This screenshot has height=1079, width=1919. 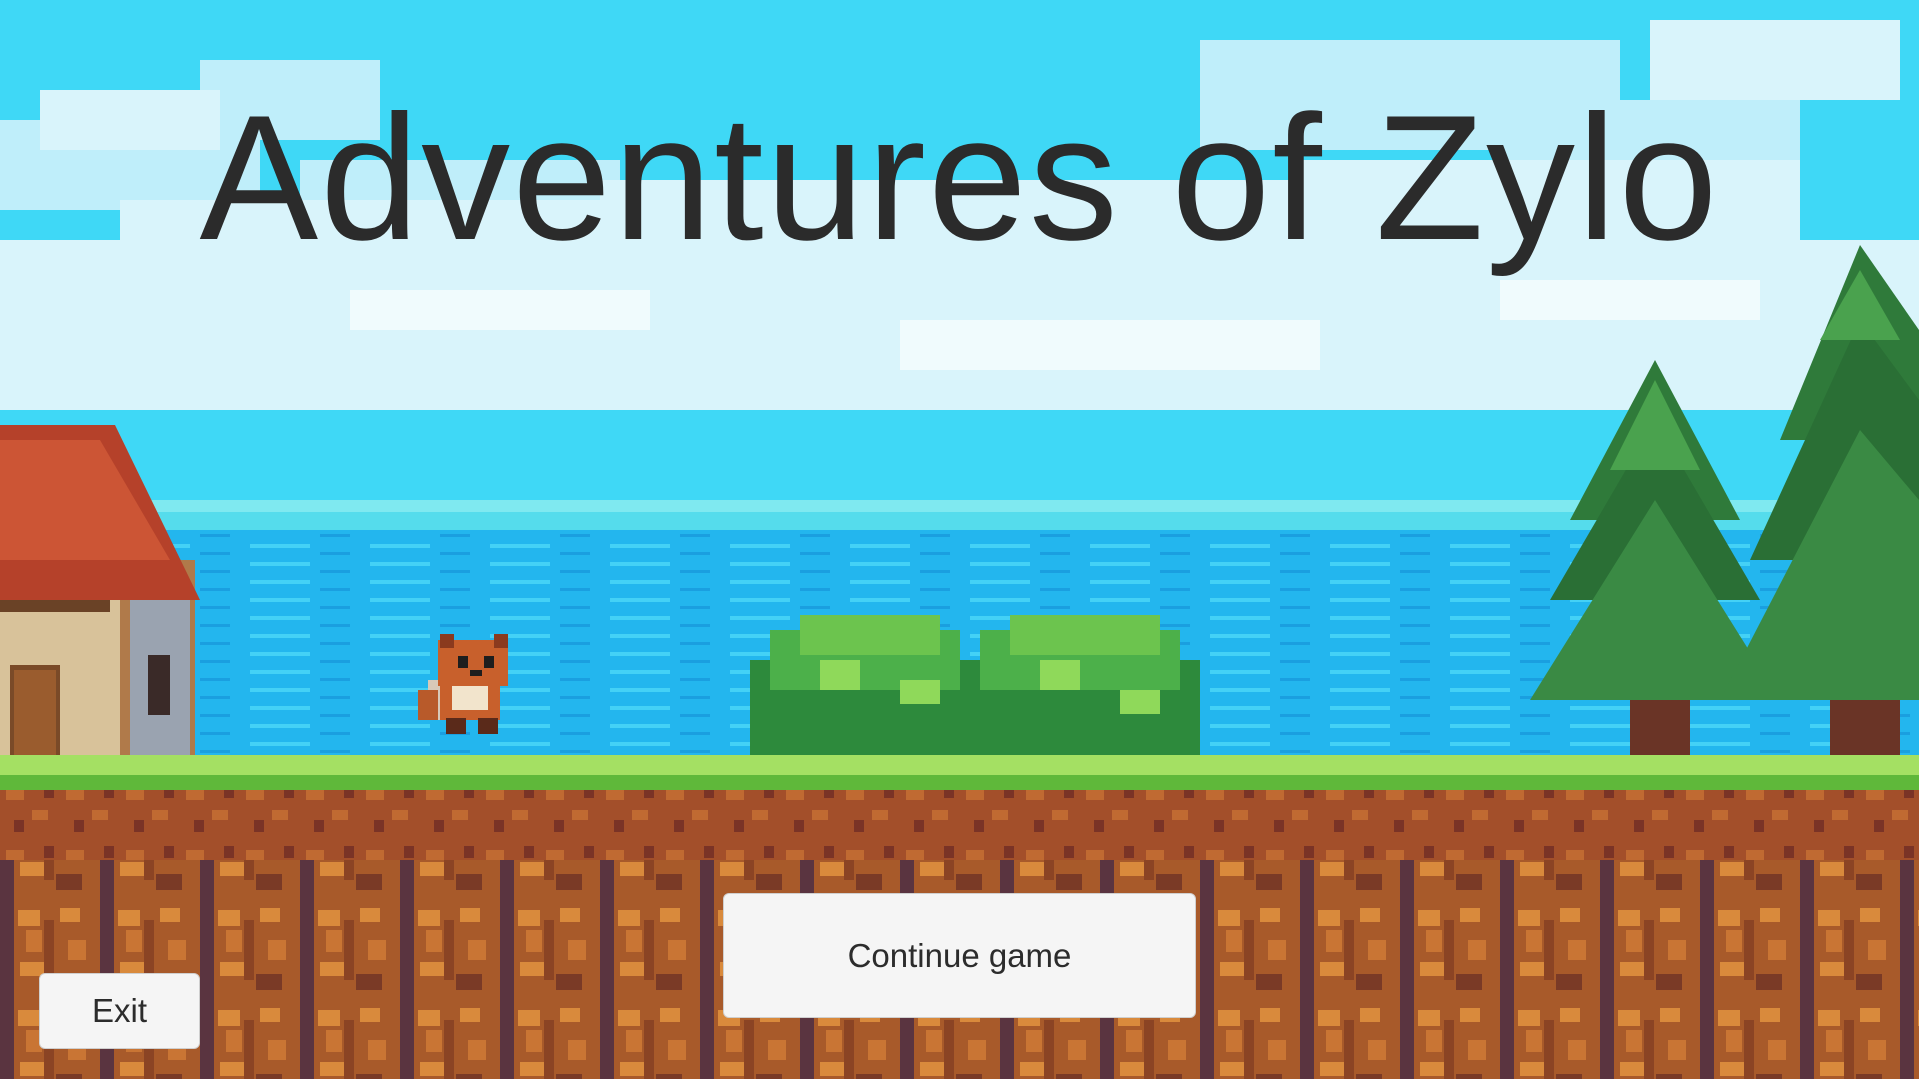 What do you see at coordinates (865, 687) in the screenshot?
I see `bush-left` at bounding box center [865, 687].